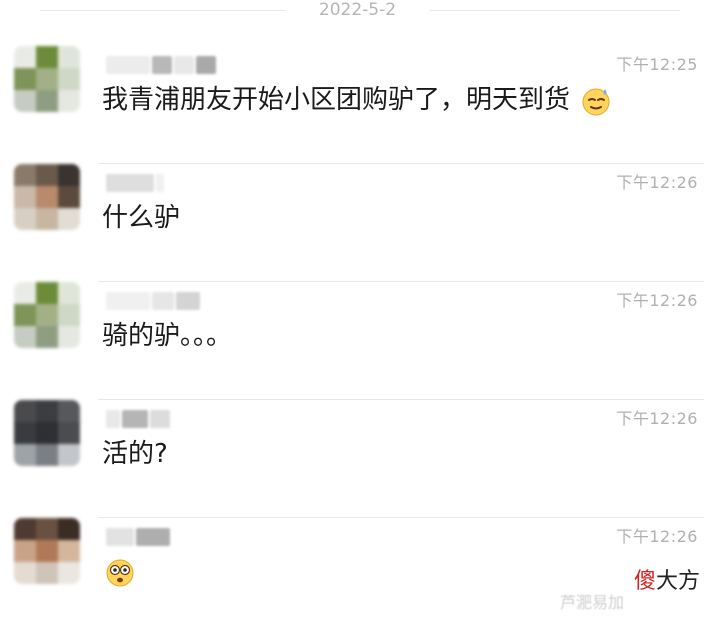 Image resolution: width=720 pixels, height=627 pixels. I want to click on date-separator-text: 2022-5-2, so click(357, 10).